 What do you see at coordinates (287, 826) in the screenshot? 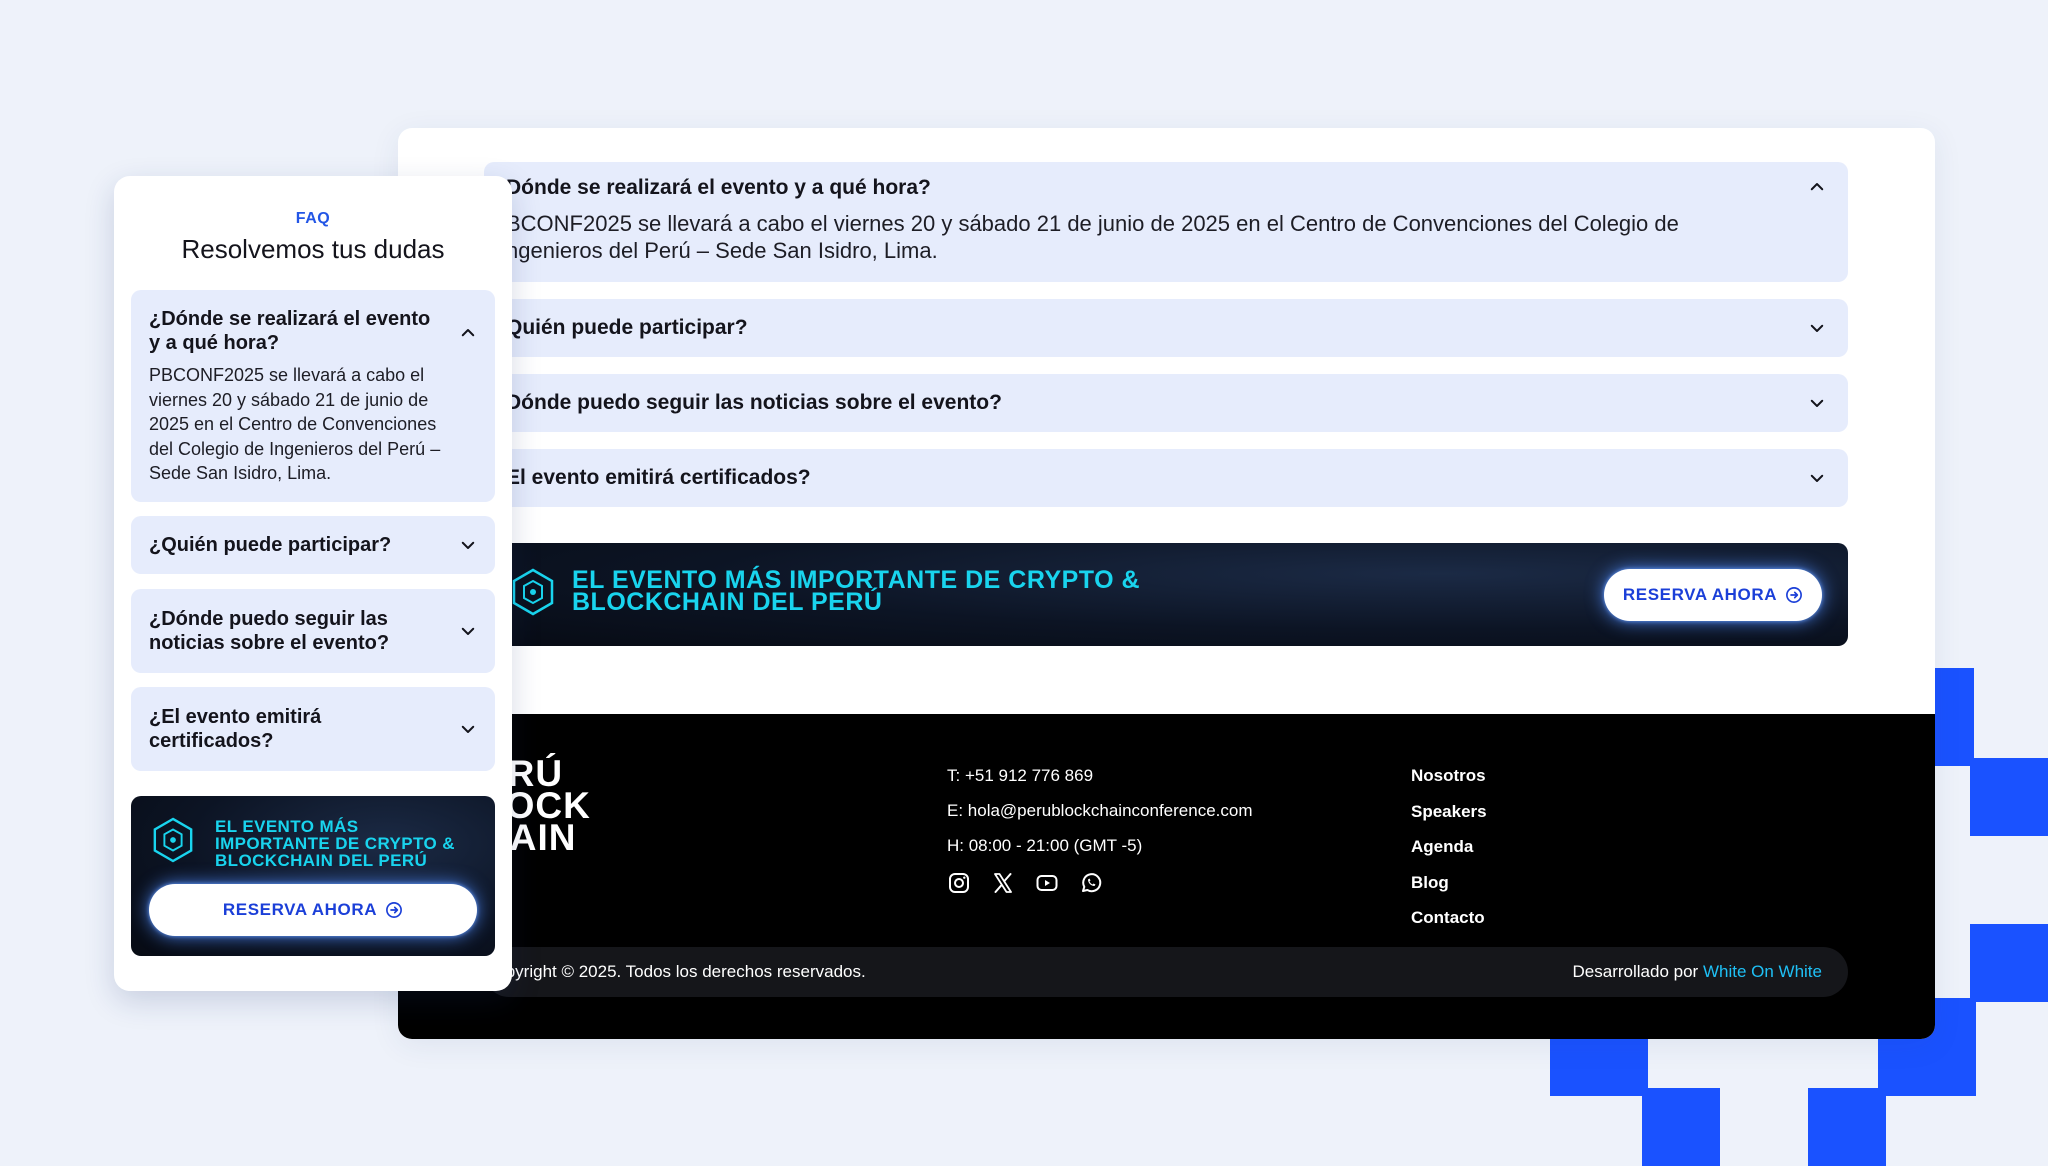
I see `banner-headline-line: EL EVENTO MÁS` at bounding box center [287, 826].